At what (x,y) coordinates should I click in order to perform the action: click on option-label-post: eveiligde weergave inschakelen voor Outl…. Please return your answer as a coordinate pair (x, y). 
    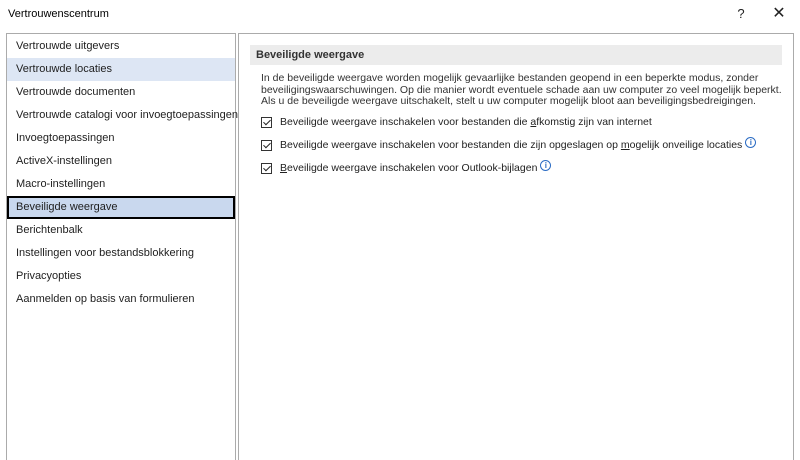
    Looking at the image, I should click on (412, 168).